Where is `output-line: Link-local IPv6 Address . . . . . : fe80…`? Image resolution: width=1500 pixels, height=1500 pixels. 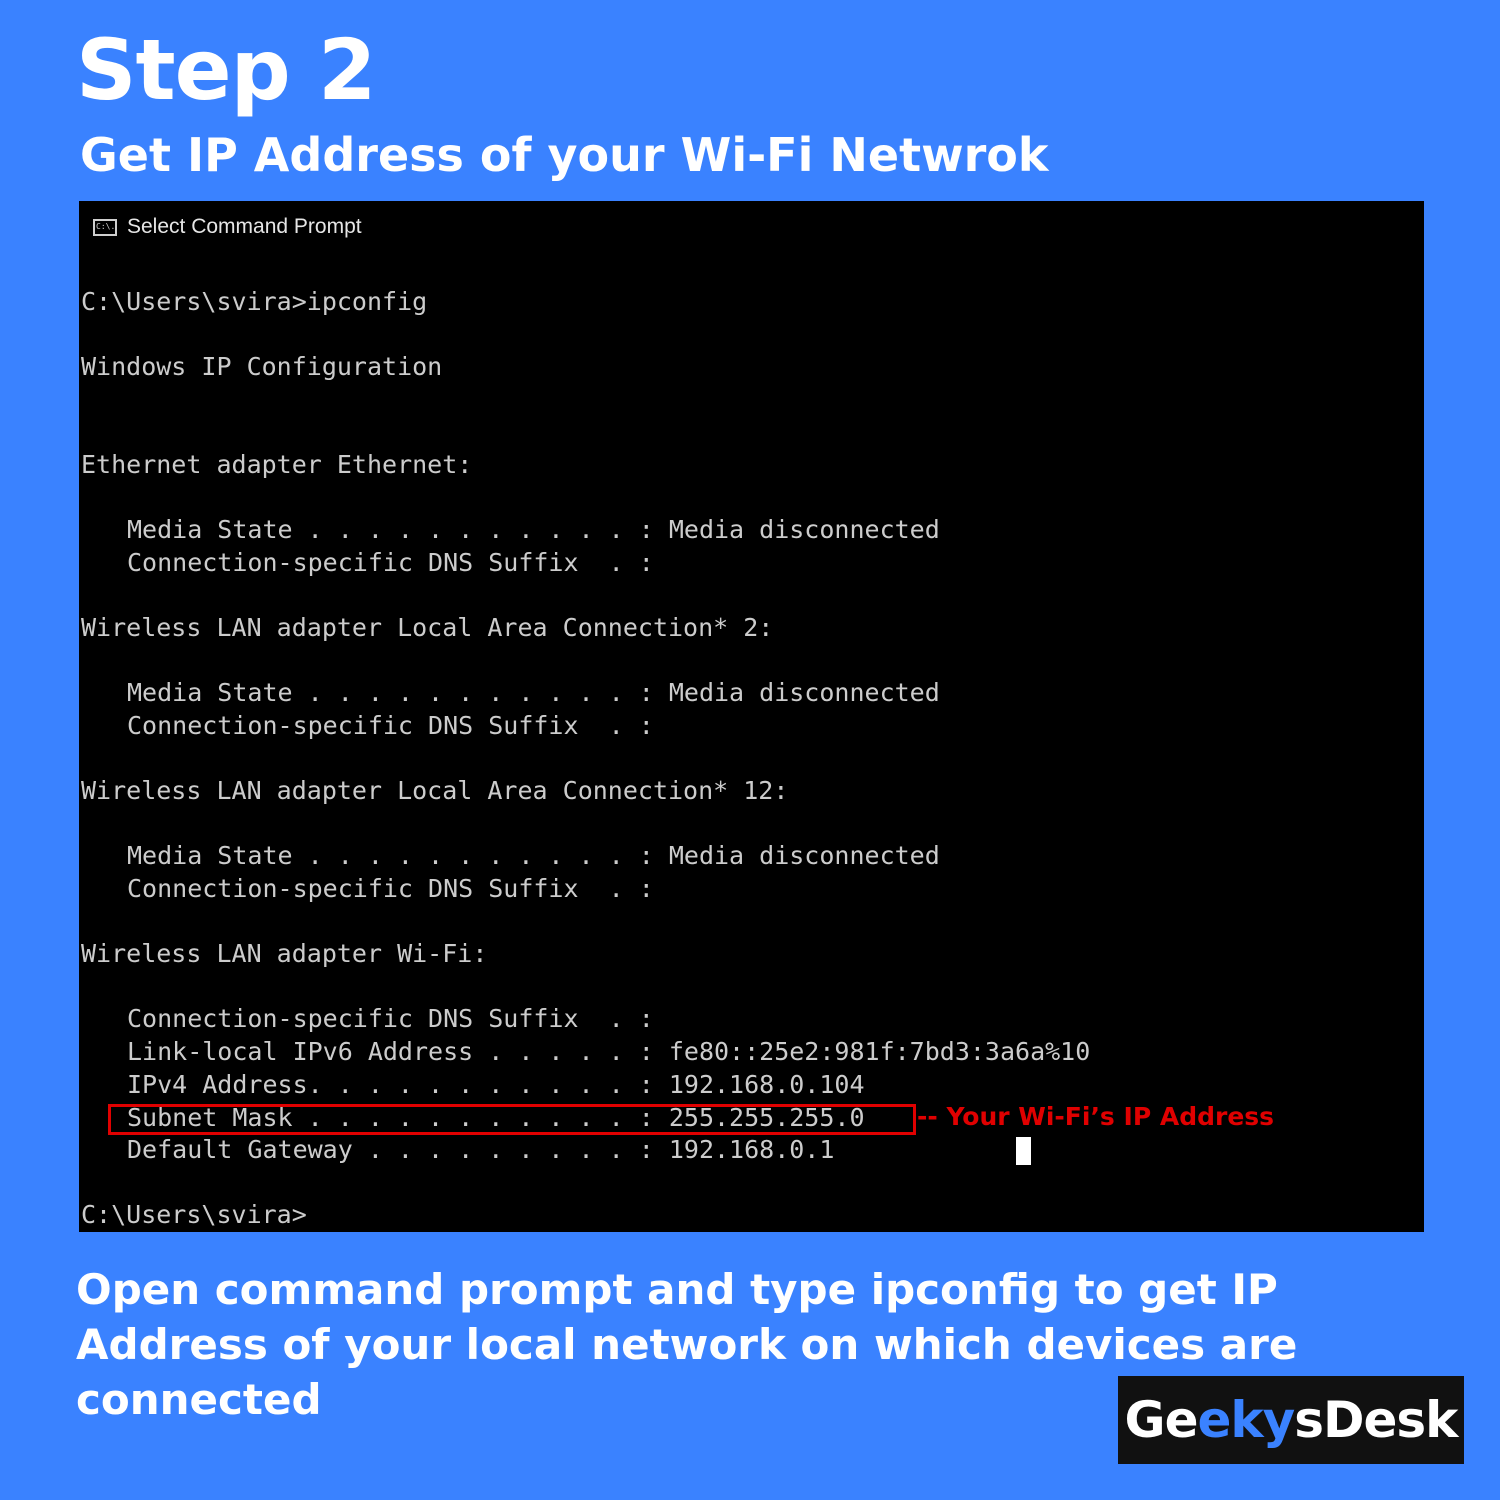 output-line: Link-local IPv6 Address . . . . . : fe80… is located at coordinates (609, 1051).